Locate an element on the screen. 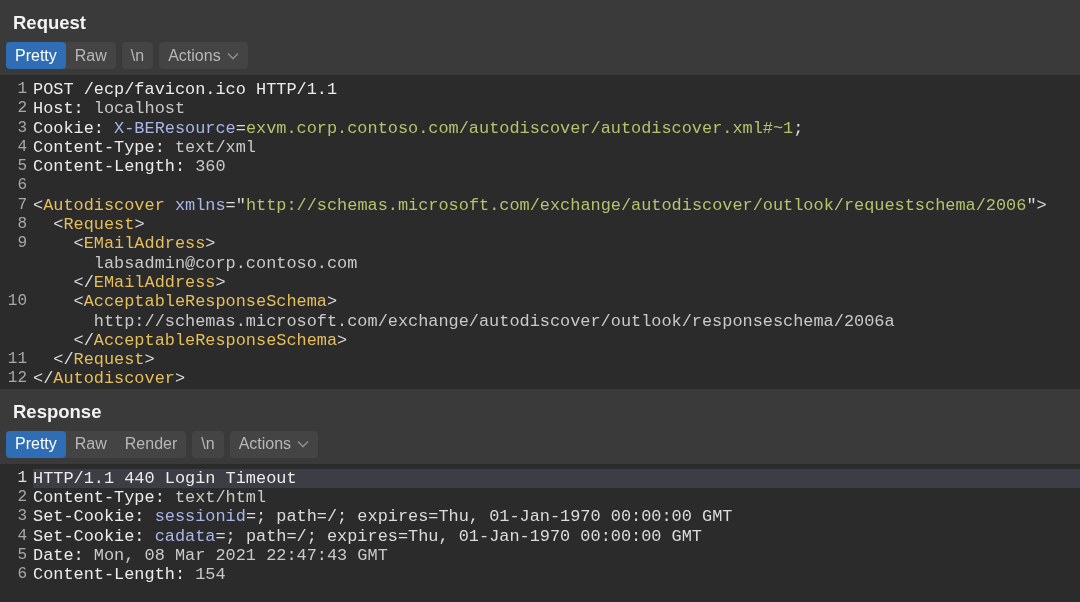 The height and width of the screenshot is (602, 1080). code-line: POST /ecp/favicon.ico HTTP/1.1 is located at coordinates (186, 90).